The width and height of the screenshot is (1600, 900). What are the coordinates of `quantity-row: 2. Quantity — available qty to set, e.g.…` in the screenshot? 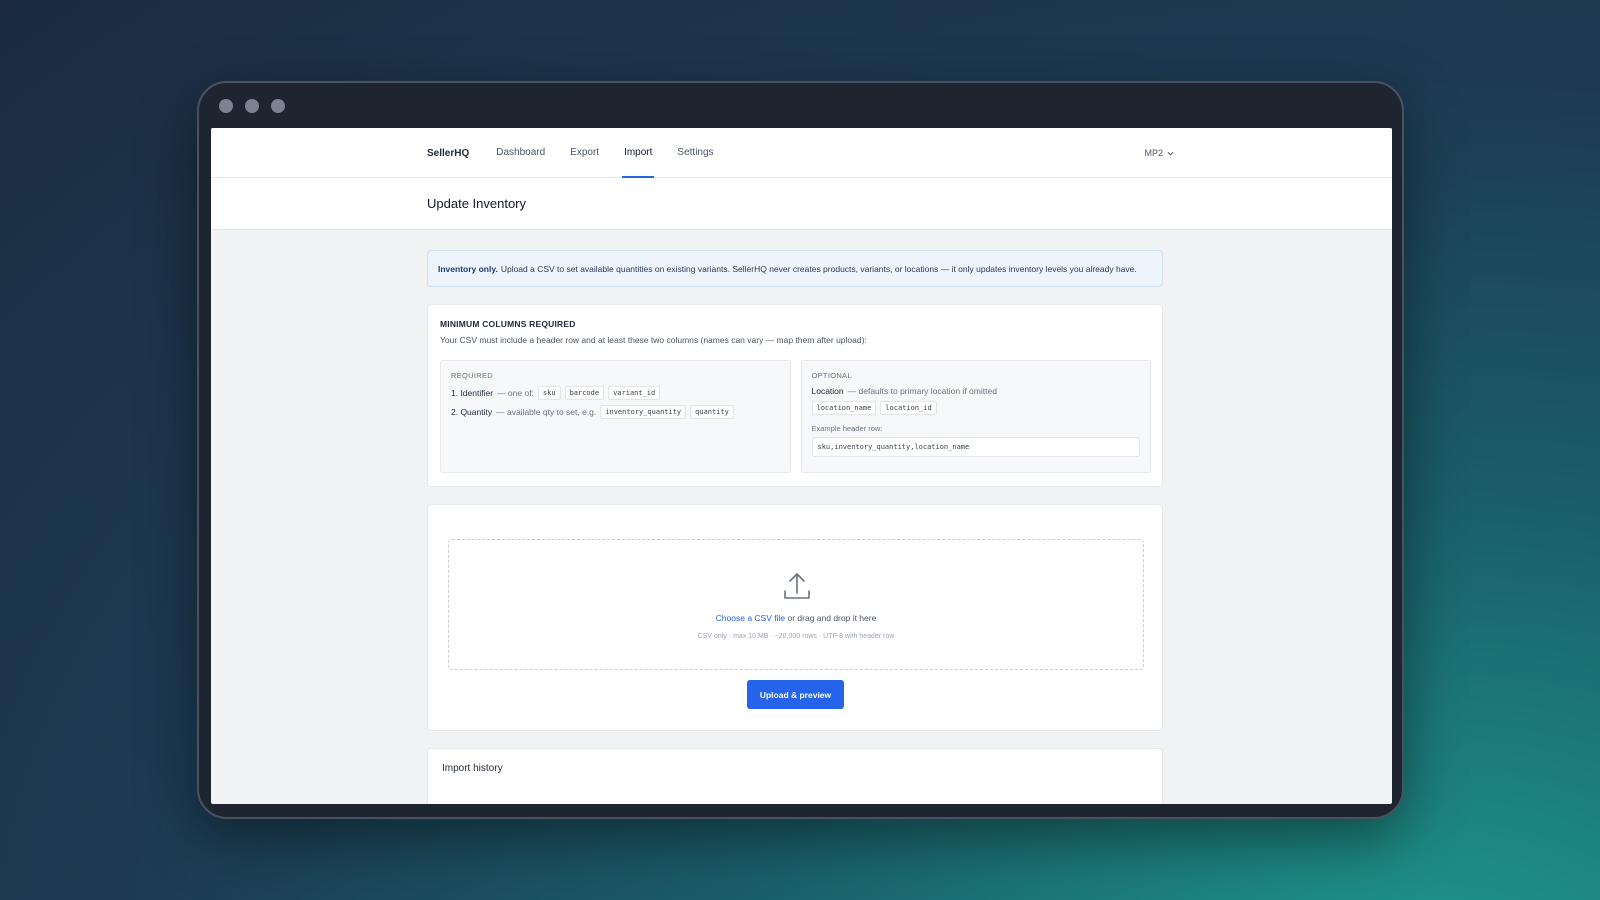 It's located at (615, 412).